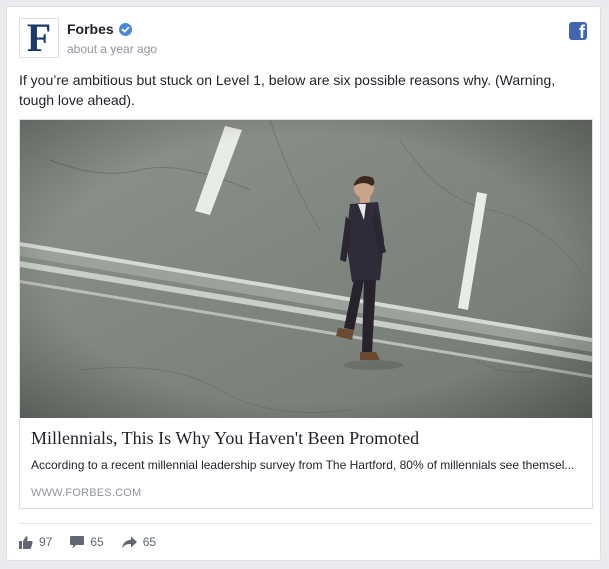  What do you see at coordinates (46, 542) in the screenshot?
I see `likes-count: 97` at bounding box center [46, 542].